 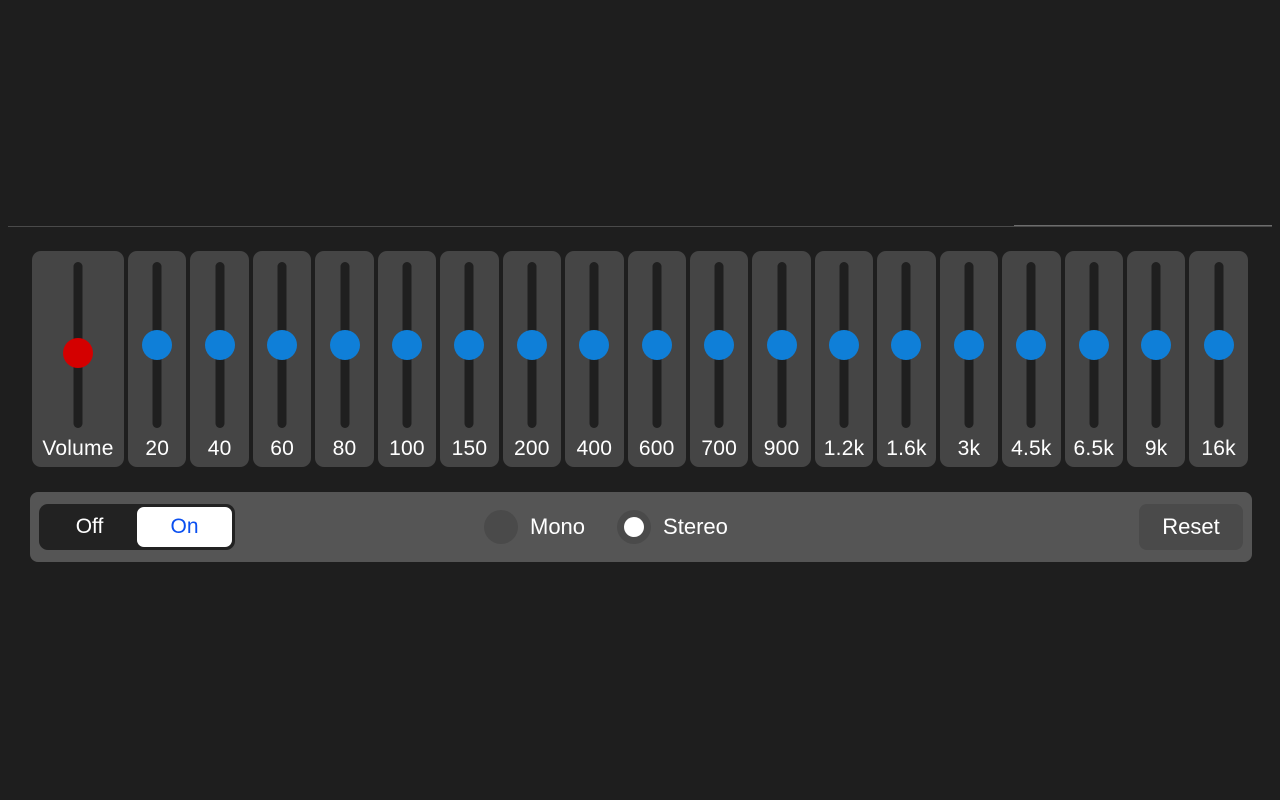 I want to click on radio-mono-icon, so click(x=501, y=527).